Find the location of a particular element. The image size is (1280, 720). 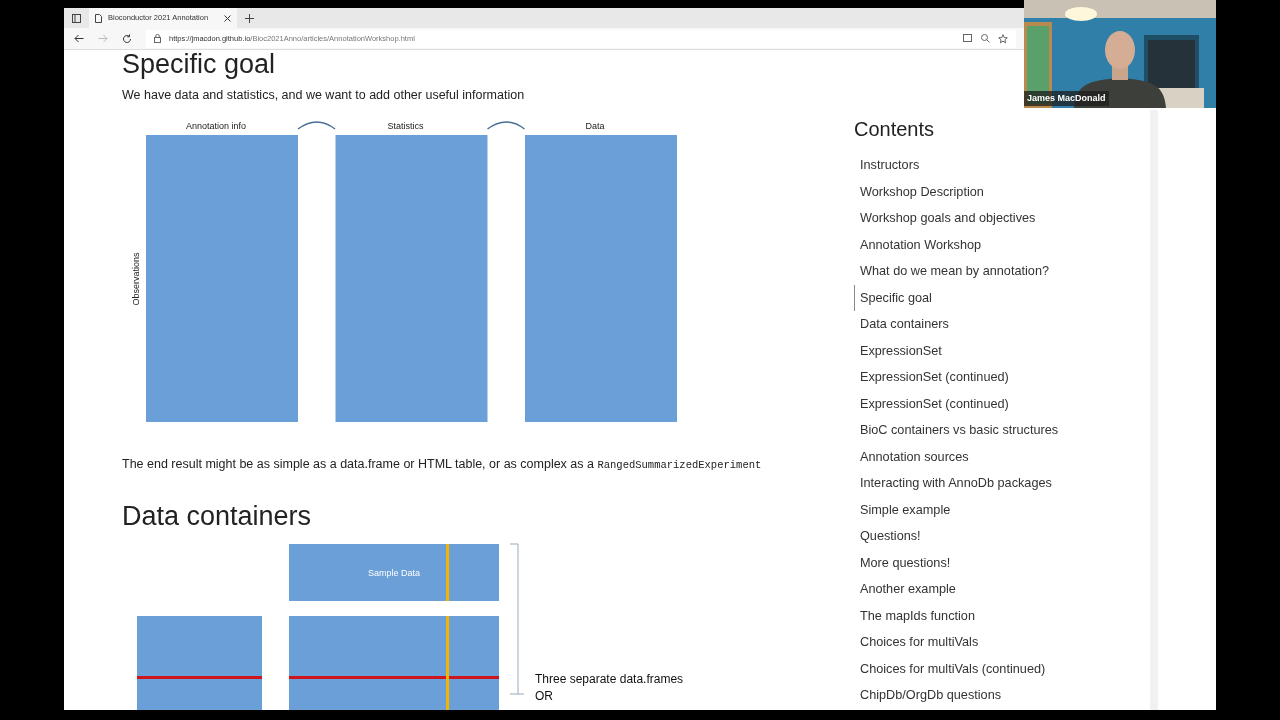

block-label: Sample Data is located at coordinates (394, 573).